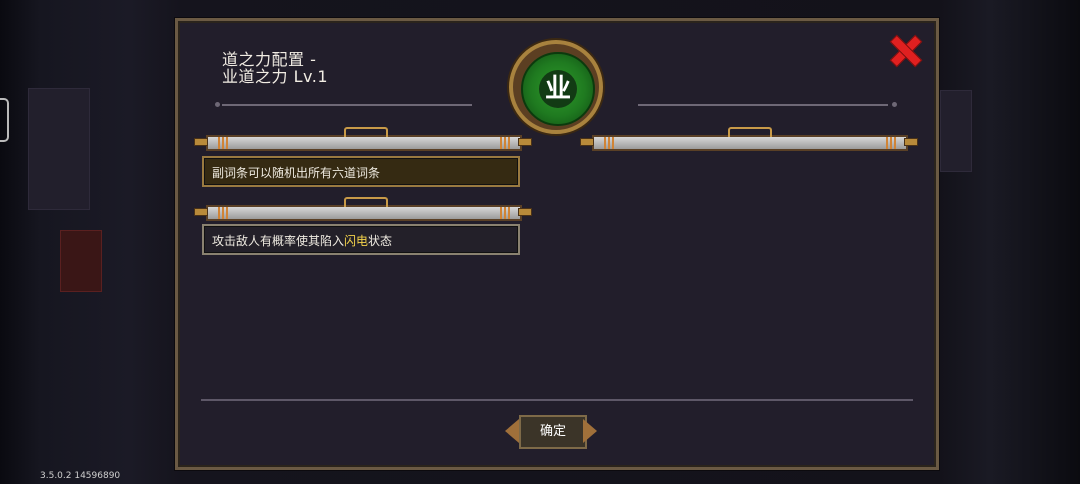  Describe the element at coordinates (380, 241) in the screenshot. I see `affix-text-part: 状态` at that location.